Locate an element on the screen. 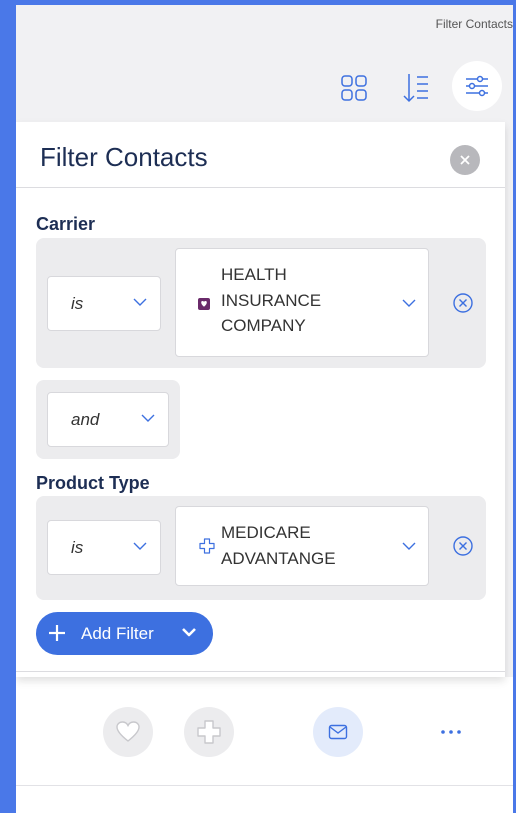  more-options-button is located at coordinates (451, 732).